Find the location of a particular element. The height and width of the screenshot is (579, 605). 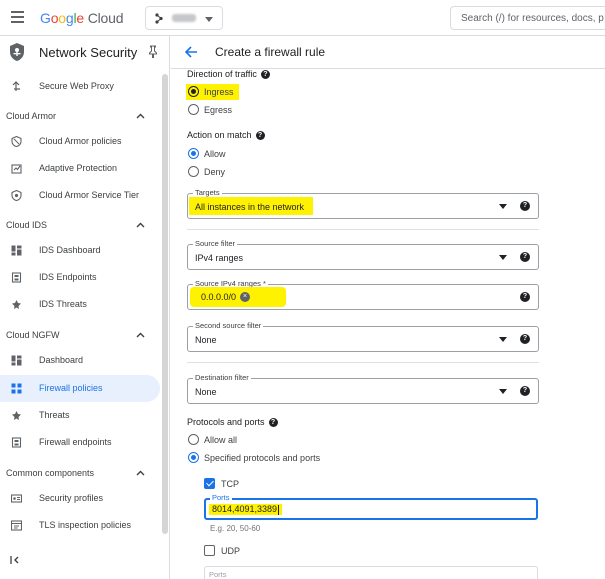

project-picker is located at coordinates (184, 18).